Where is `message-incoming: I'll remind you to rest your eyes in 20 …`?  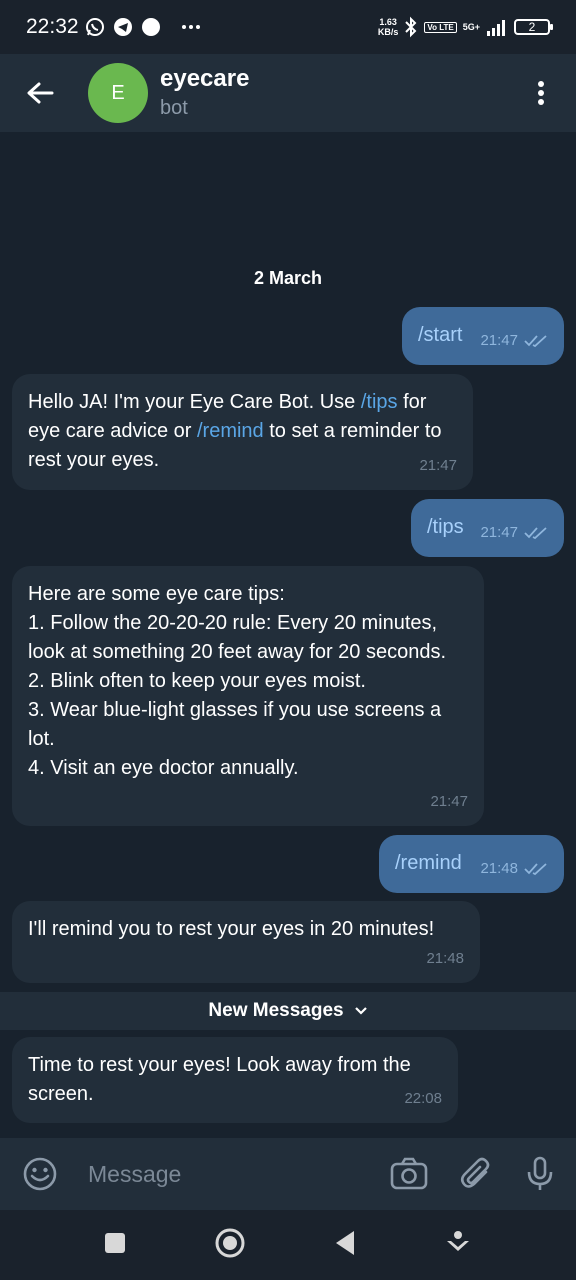 message-incoming: I'll remind you to rest your eyes in 20 … is located at coordinates (246, 942).